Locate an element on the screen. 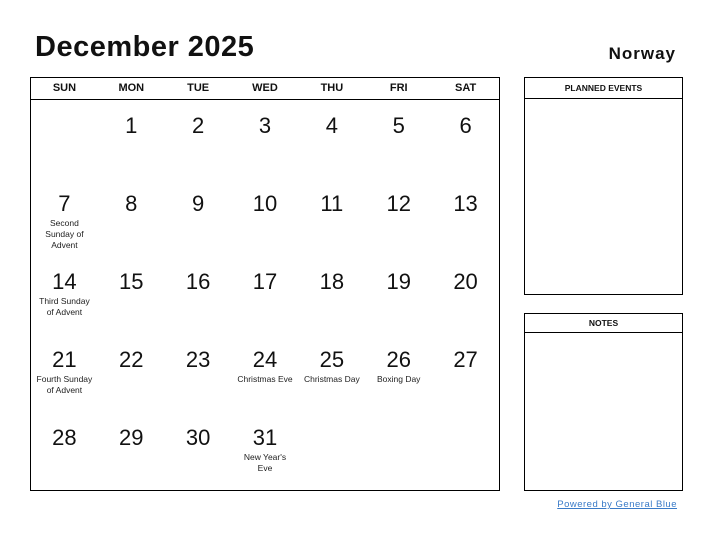  holiday-label: Christmas Day is located at coordinates (331, 379).